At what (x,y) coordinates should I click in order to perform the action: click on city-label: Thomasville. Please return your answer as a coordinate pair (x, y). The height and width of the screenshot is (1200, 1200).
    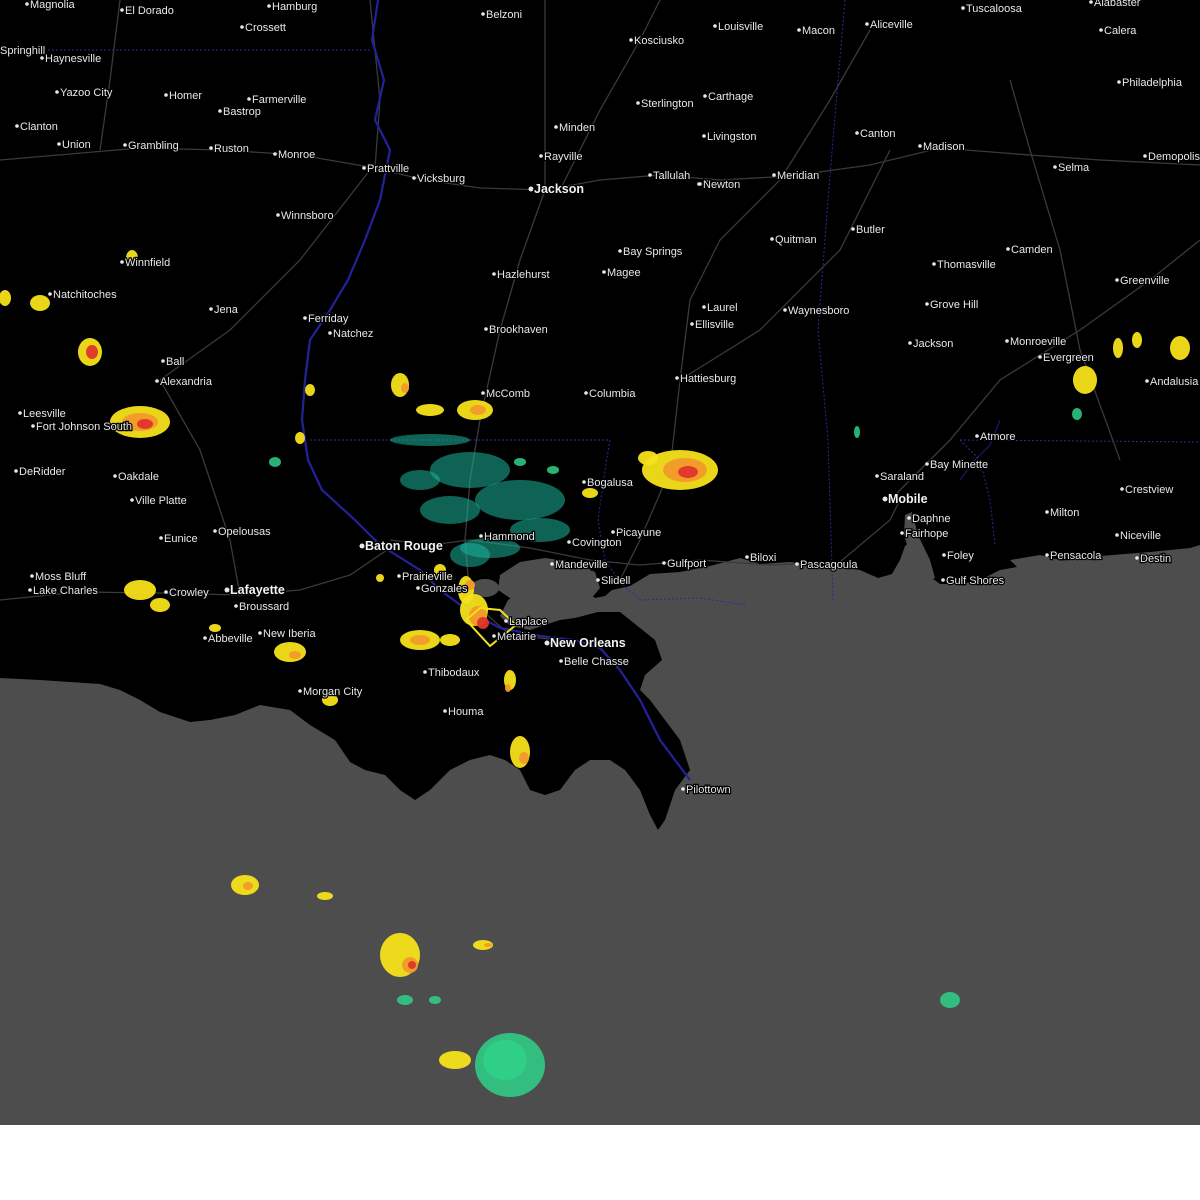
    Looking at the image, I should click on (966, 265).